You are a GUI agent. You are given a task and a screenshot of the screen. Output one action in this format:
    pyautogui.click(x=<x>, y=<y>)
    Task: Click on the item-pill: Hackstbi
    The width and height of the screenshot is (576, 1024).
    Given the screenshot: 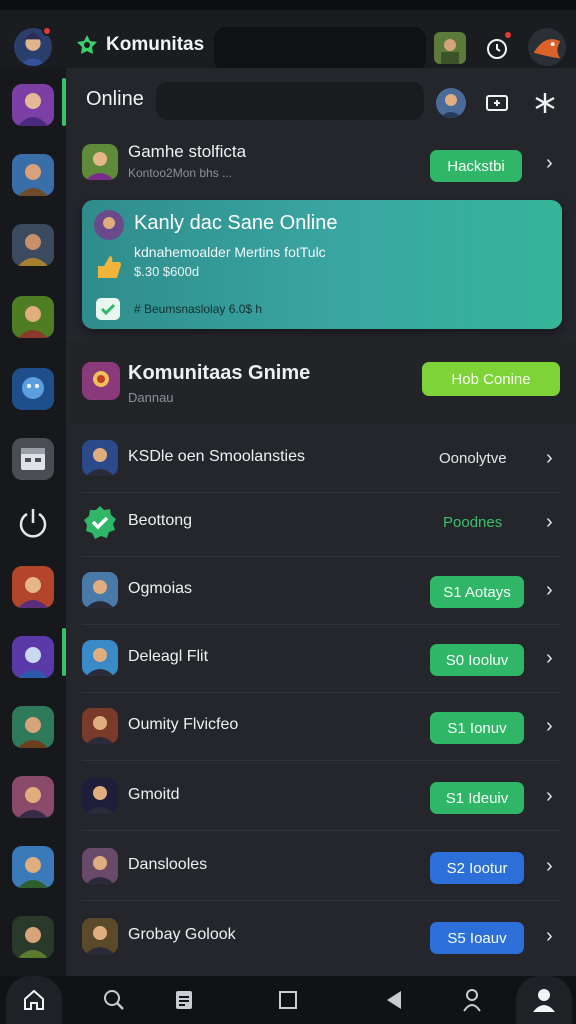 What is the action you would take?
    pyautogui.click(x=476, y=166)
    